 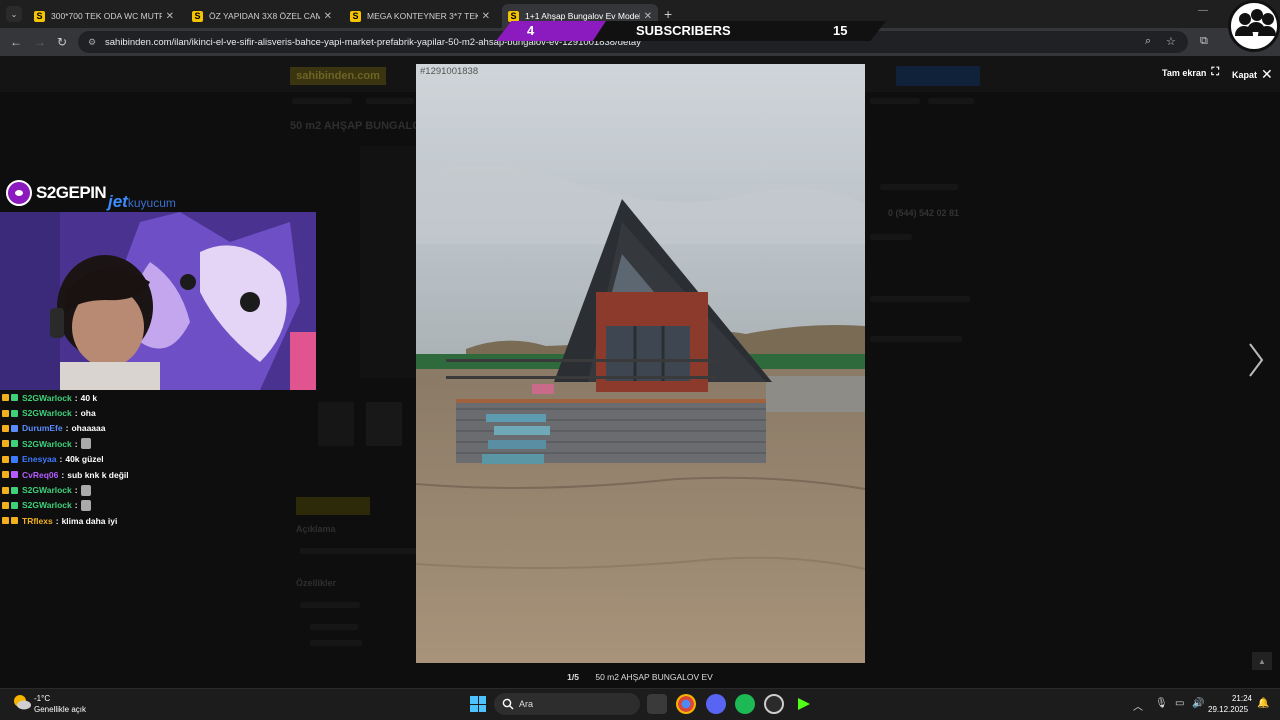 What do you see at coordinates (508, 703) in the screenshot?
I see `search-icon` at bounding box center [508, 703].